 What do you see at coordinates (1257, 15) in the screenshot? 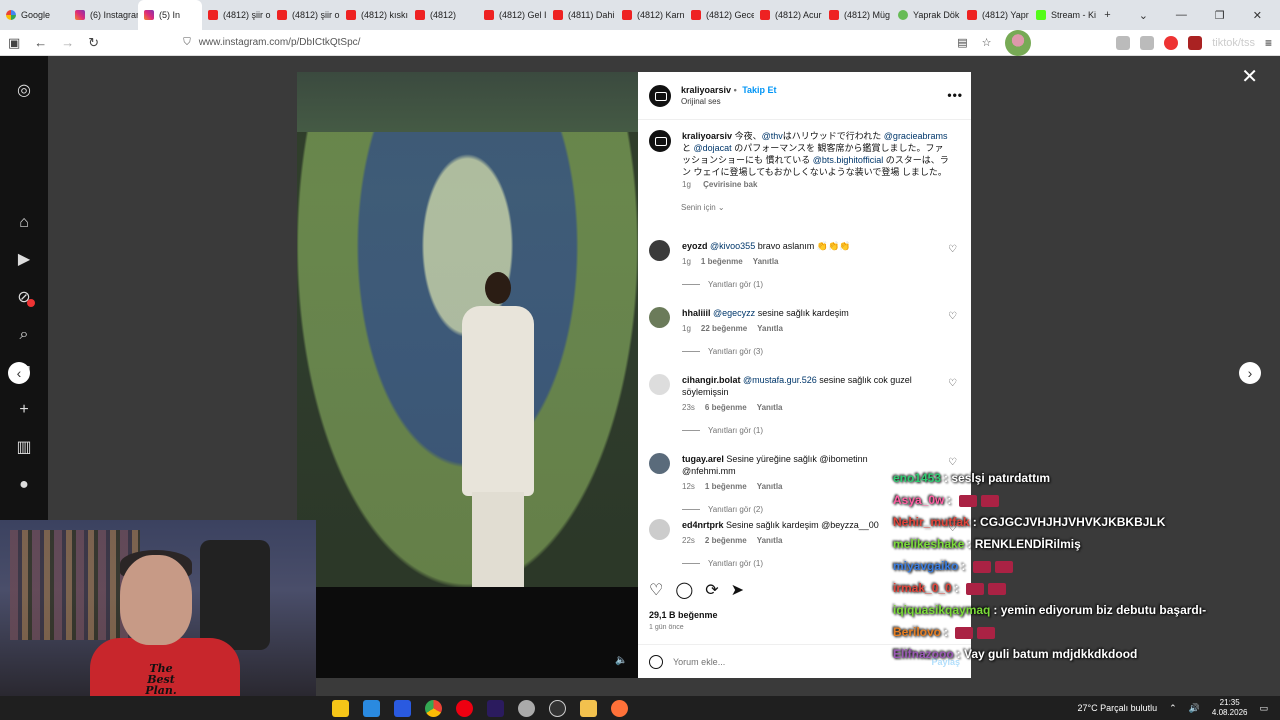
I see `close-window-icon: ✕` at bounding box center [1257, 15].